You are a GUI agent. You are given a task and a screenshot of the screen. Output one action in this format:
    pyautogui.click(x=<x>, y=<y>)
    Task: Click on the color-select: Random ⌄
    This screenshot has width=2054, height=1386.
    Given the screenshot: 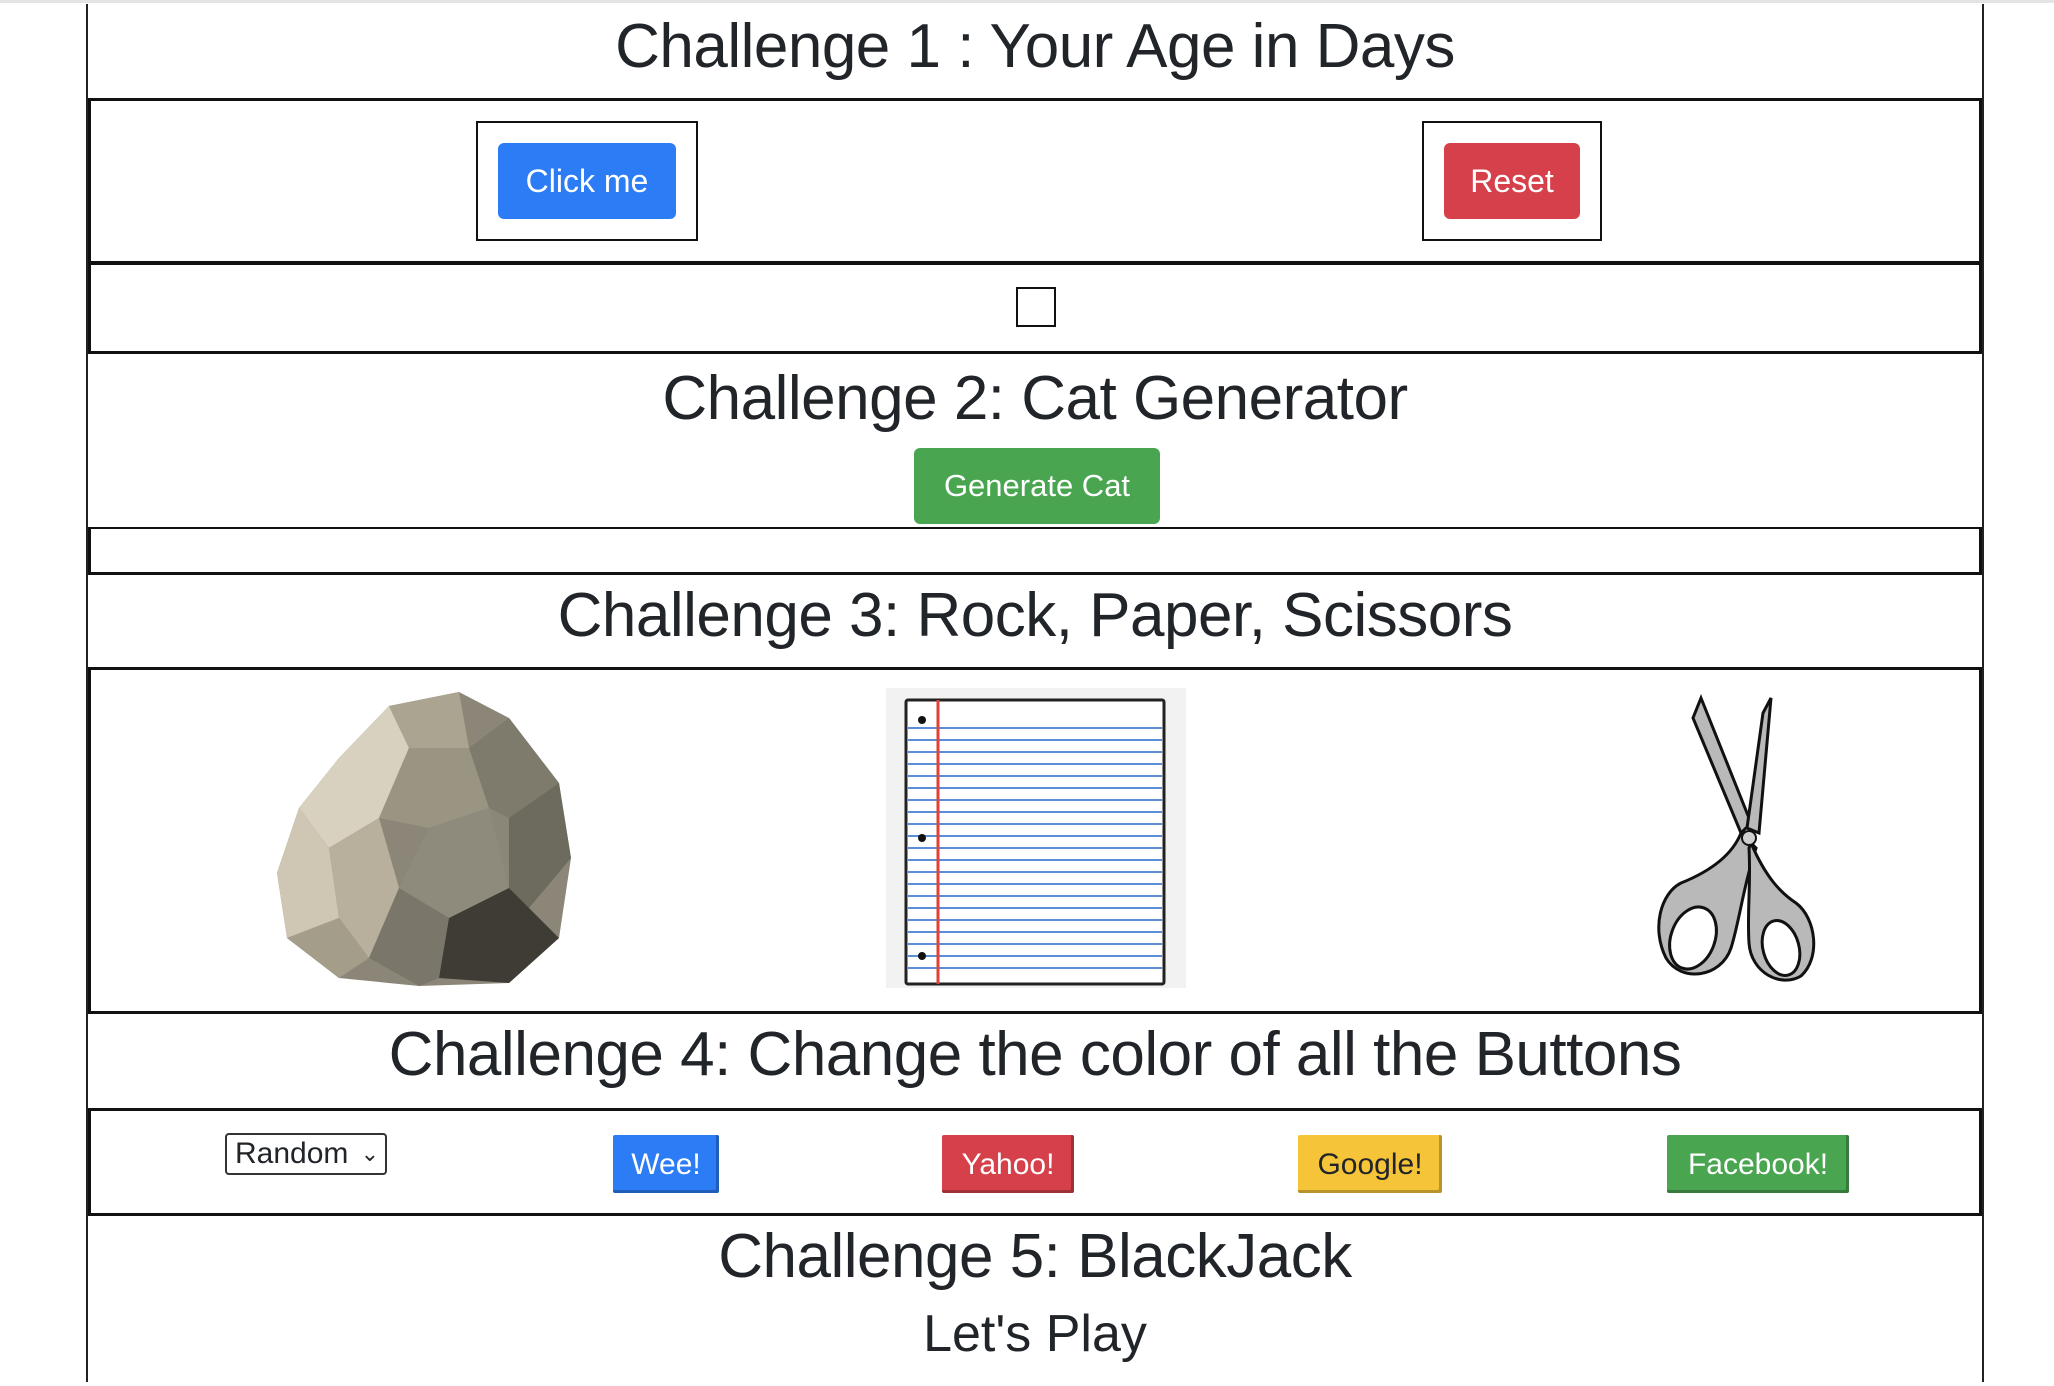 What is the action you would take?
    pyautogui.click(x=306, y=1154)
    